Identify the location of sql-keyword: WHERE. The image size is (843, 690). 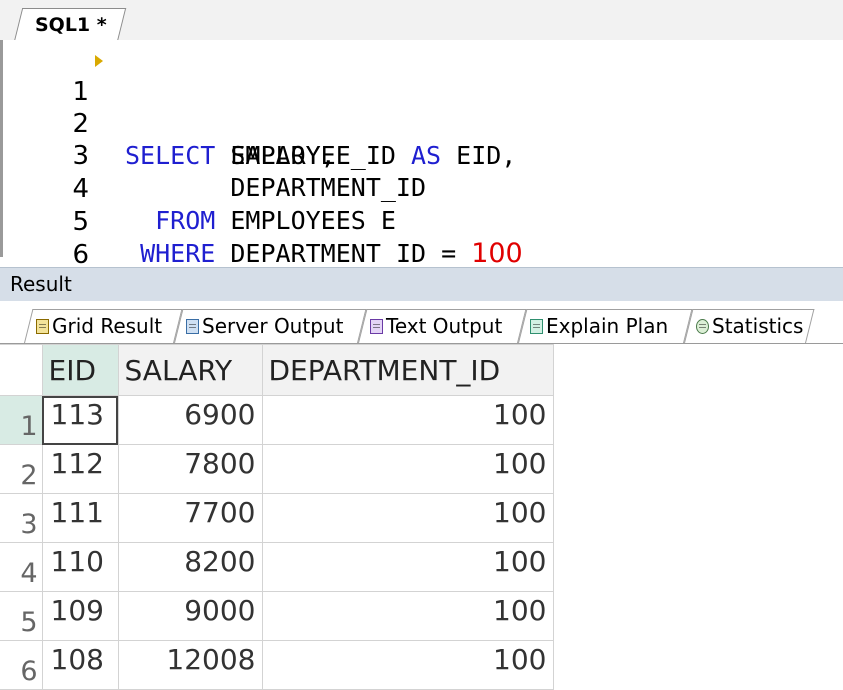
(178, 253).